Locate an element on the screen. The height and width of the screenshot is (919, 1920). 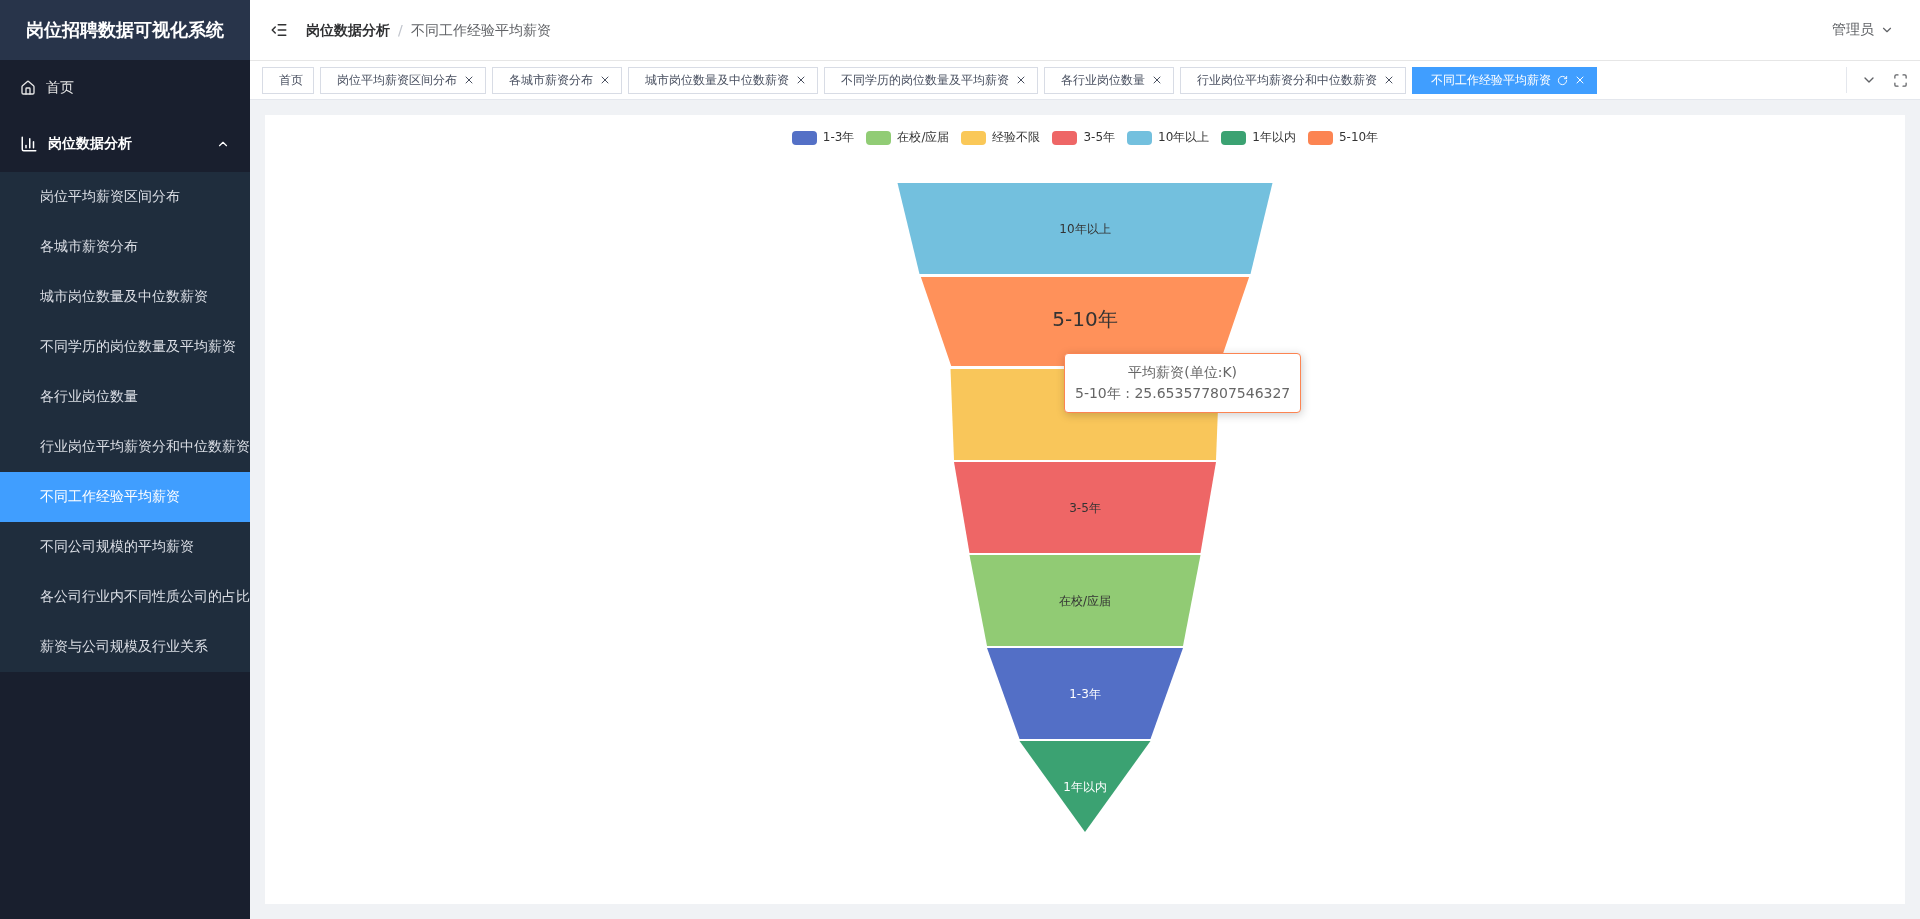
submenu-item: 各城市薪资分布 is located at coordinates (125, 247).